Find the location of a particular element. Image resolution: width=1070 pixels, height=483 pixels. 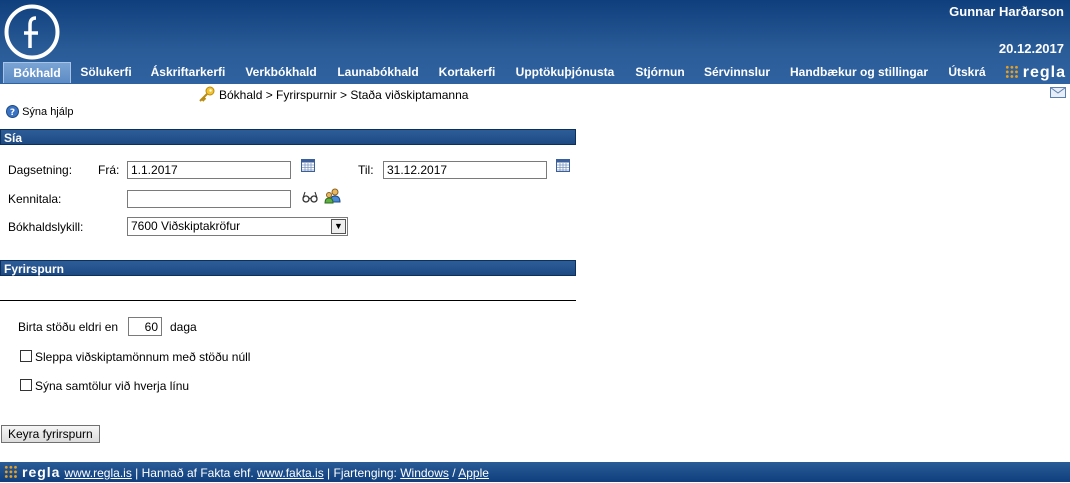

section-divider is located at coordinates (288, 300).